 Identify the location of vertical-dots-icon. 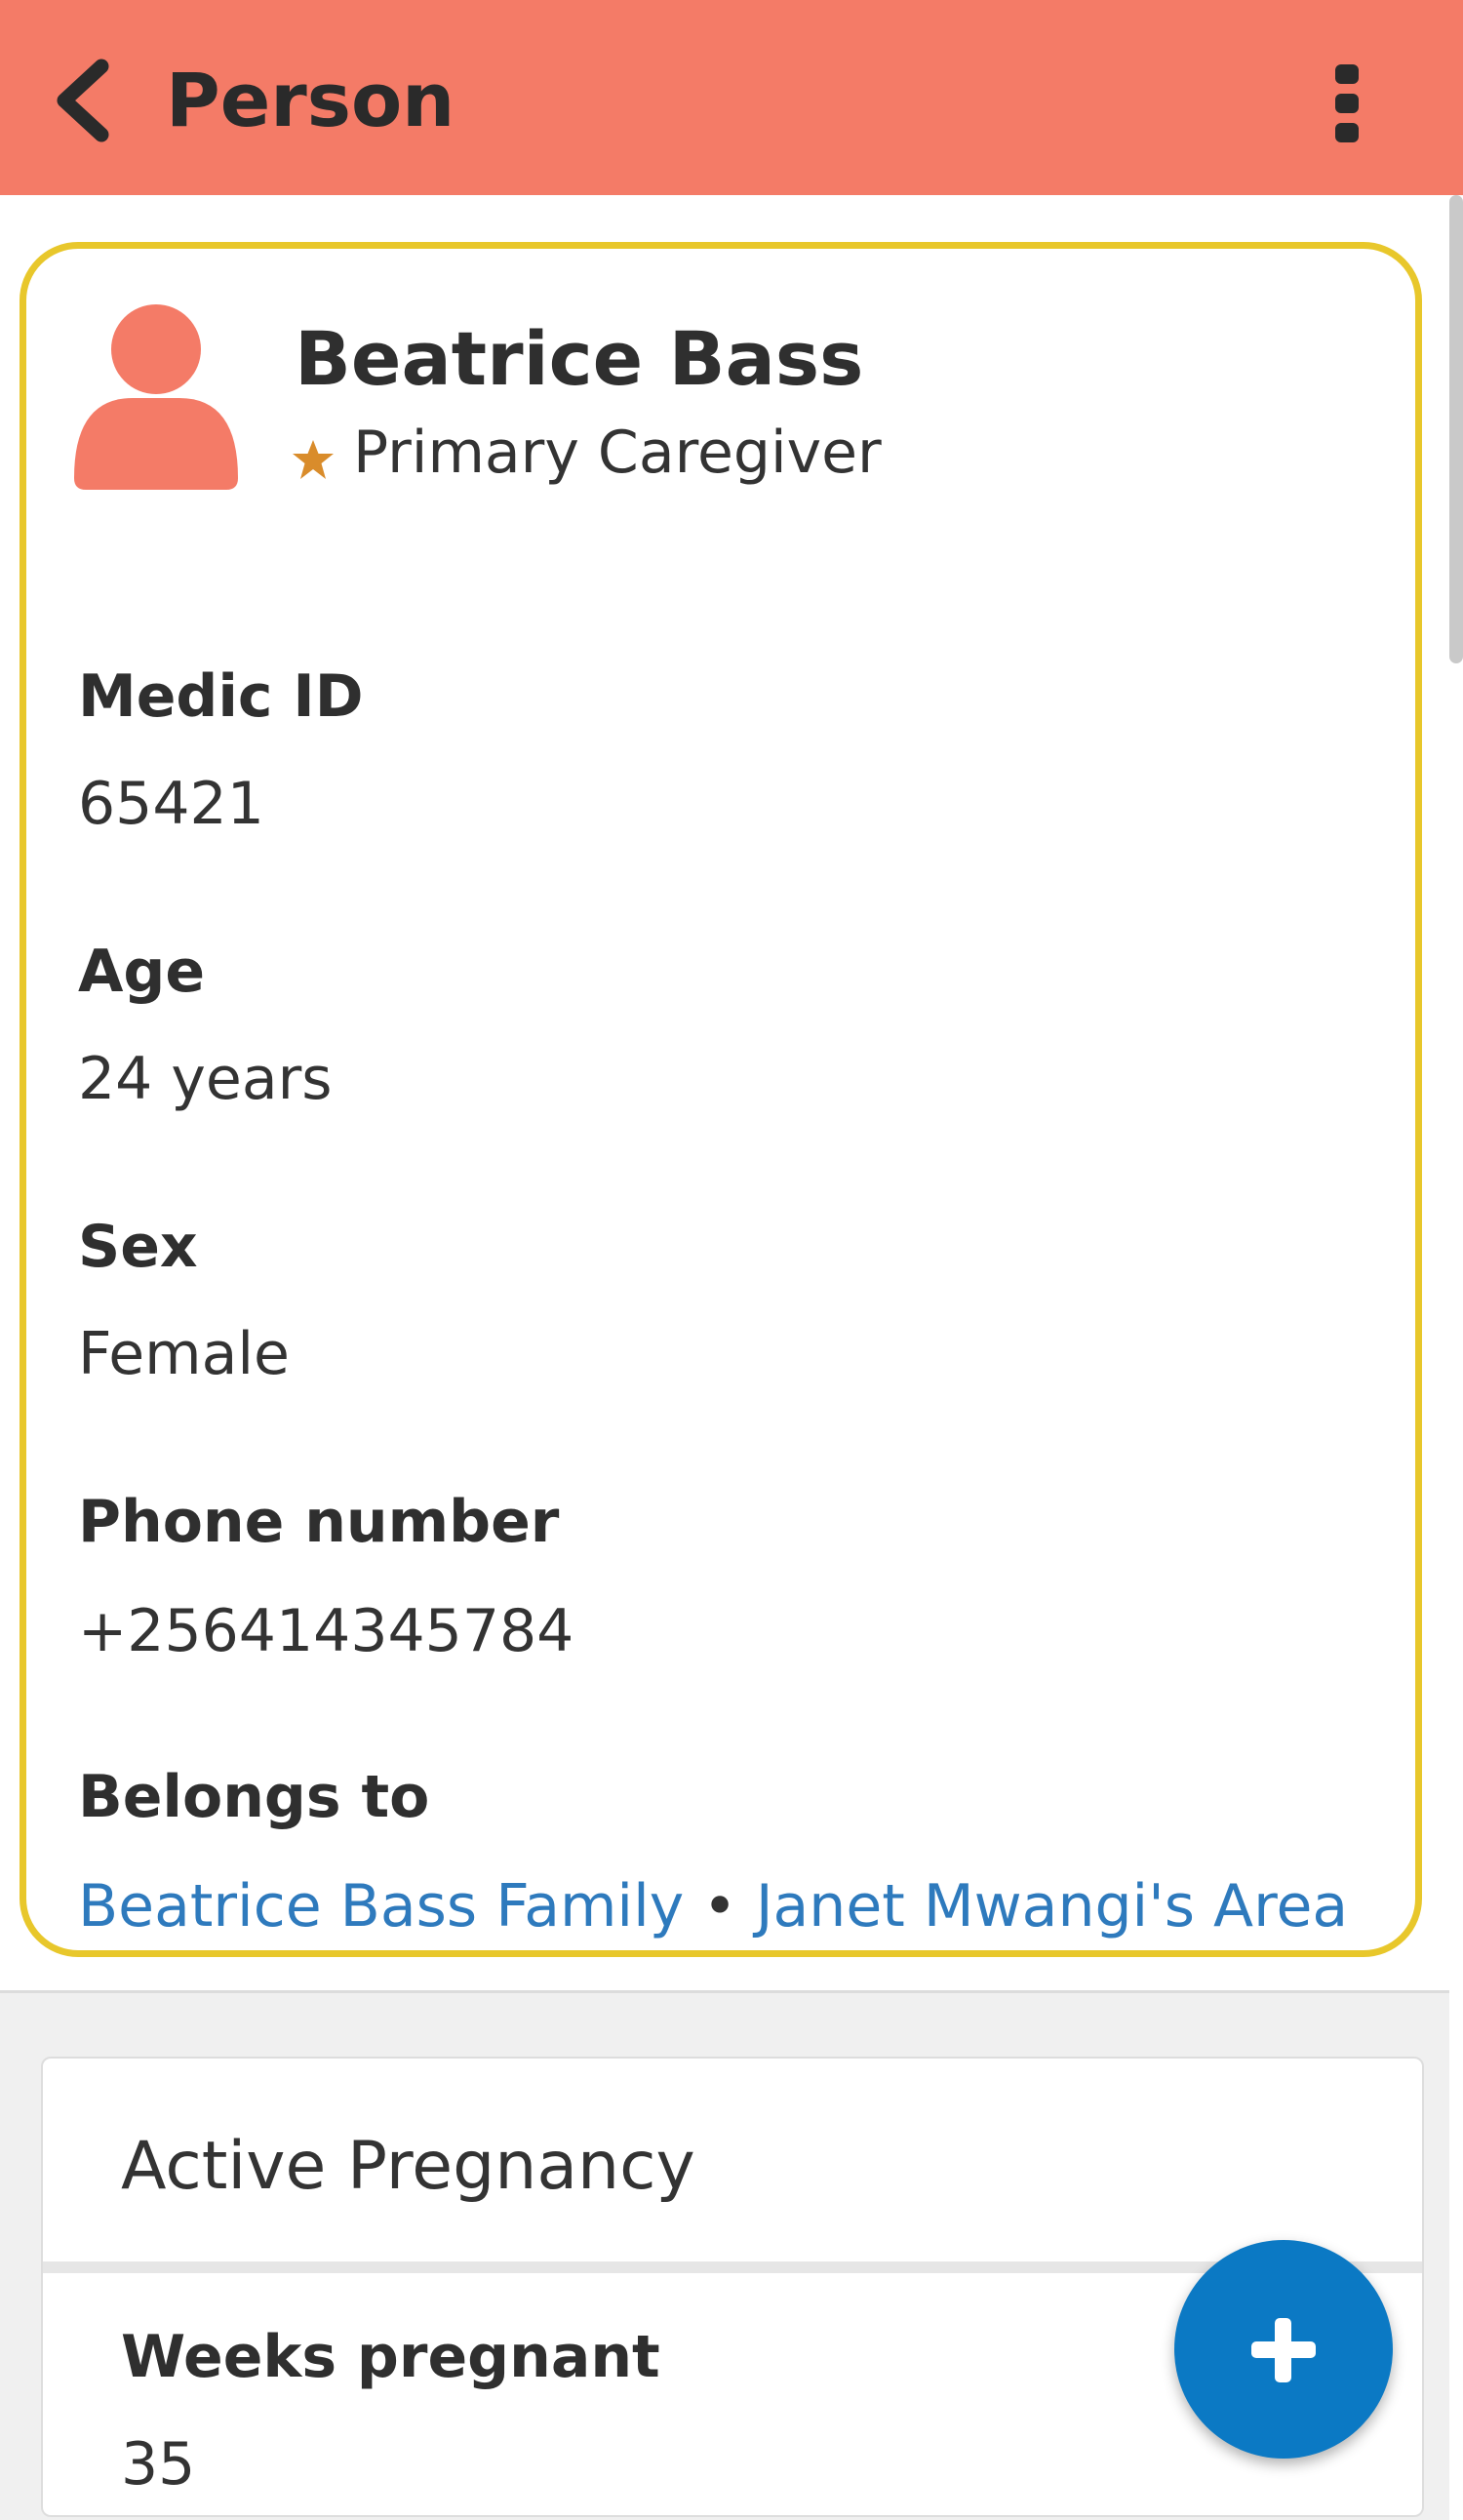
(1347, 103).